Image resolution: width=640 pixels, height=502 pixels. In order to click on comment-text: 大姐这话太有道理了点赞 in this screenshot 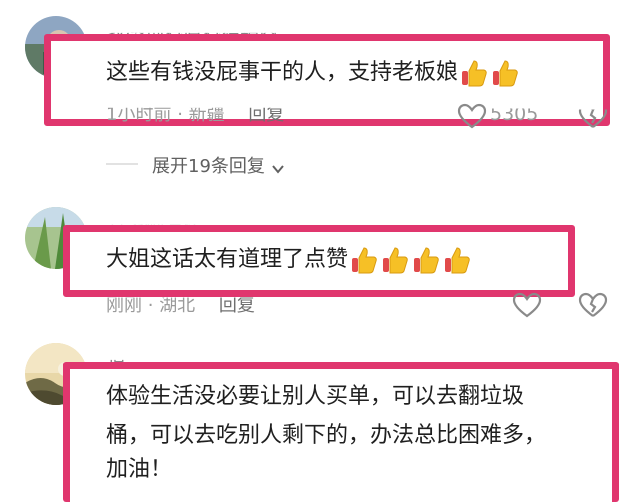, I will do `click(289, 260)`.